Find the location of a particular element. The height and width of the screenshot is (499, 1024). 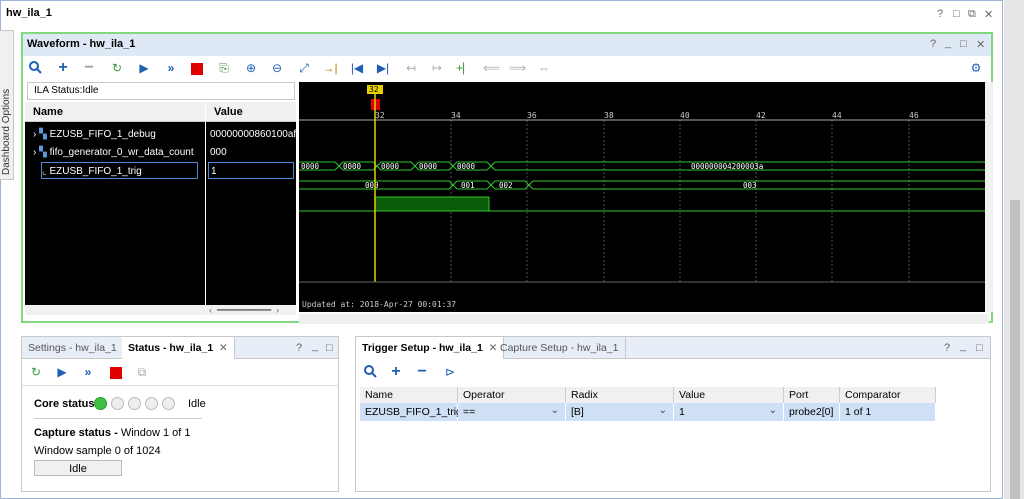

float-icon: ⧉ is located at coordinates (972, 14).